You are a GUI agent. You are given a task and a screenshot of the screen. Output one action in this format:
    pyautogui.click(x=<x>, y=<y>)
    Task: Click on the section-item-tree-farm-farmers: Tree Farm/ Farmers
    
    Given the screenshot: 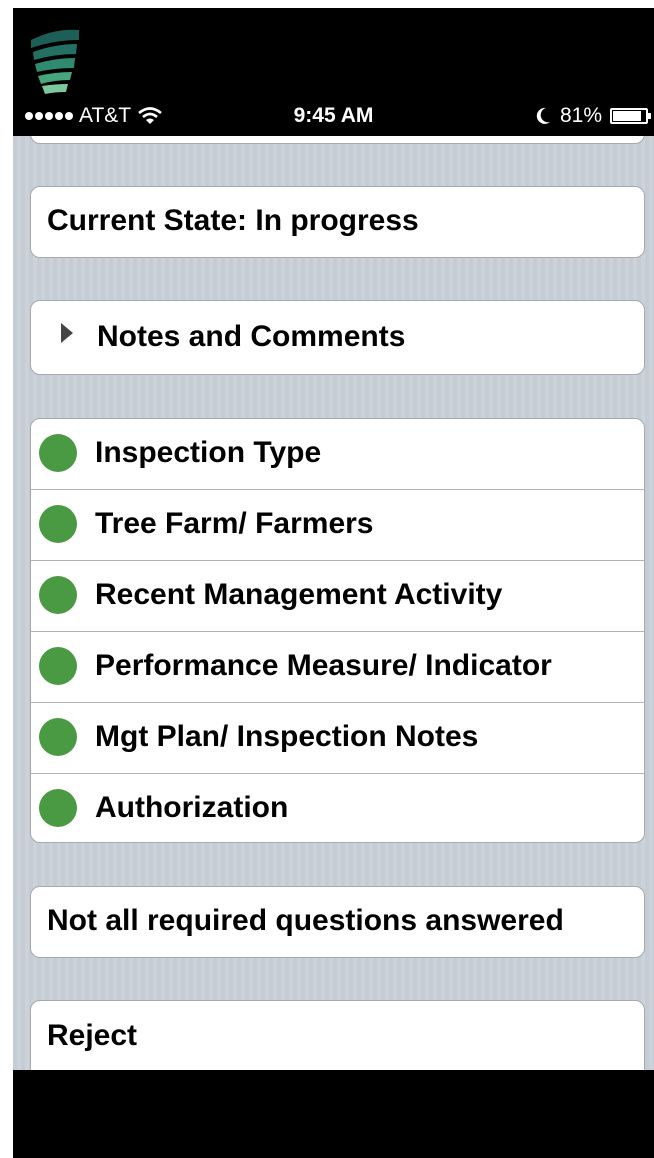 What is the action you would take?
    pyautogui.click(x=337, y=524)
    